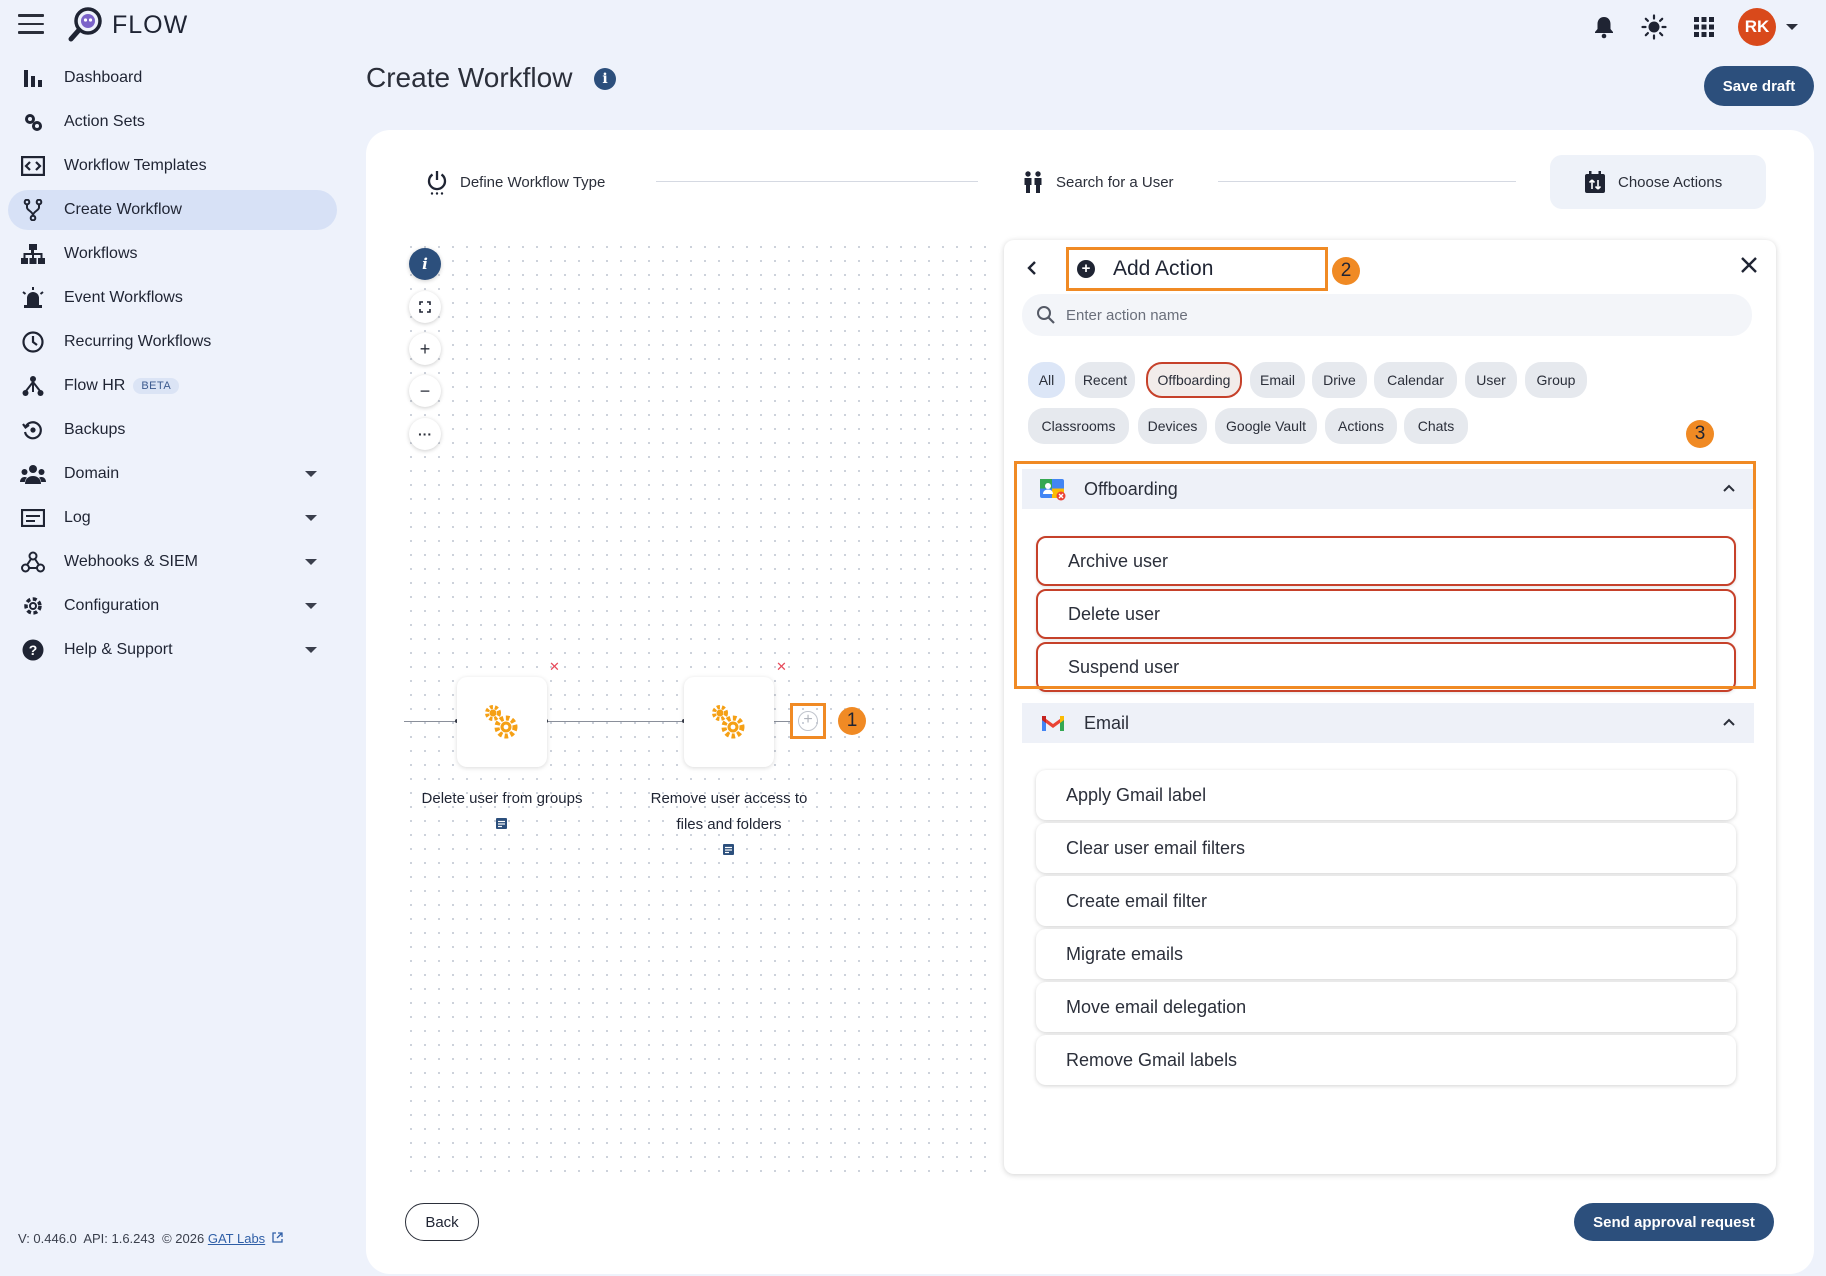 The width and height of the screenshot is (1826, 1276). Describe the element at coordinates (101, 253) in the screenshot. I see `sidebar-item-label: Workflows` at that location.